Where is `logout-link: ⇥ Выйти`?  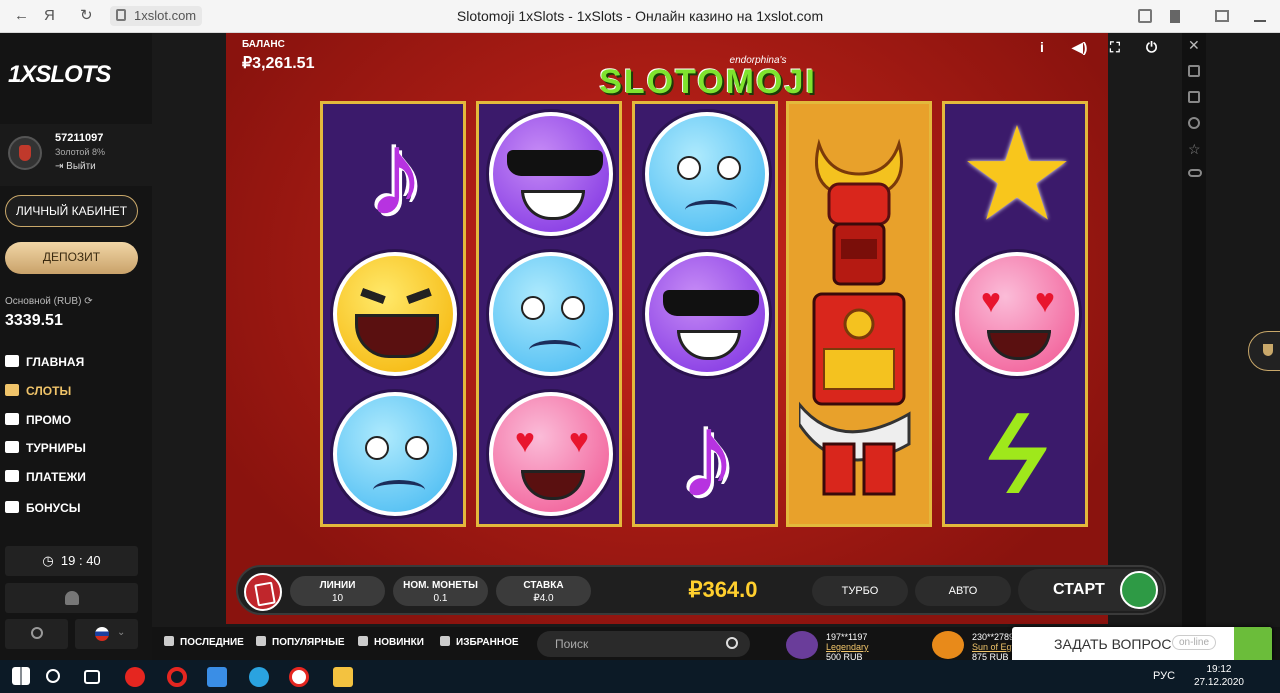 logout-link: ⇥ Выйти is located at coordinates (75, 166).